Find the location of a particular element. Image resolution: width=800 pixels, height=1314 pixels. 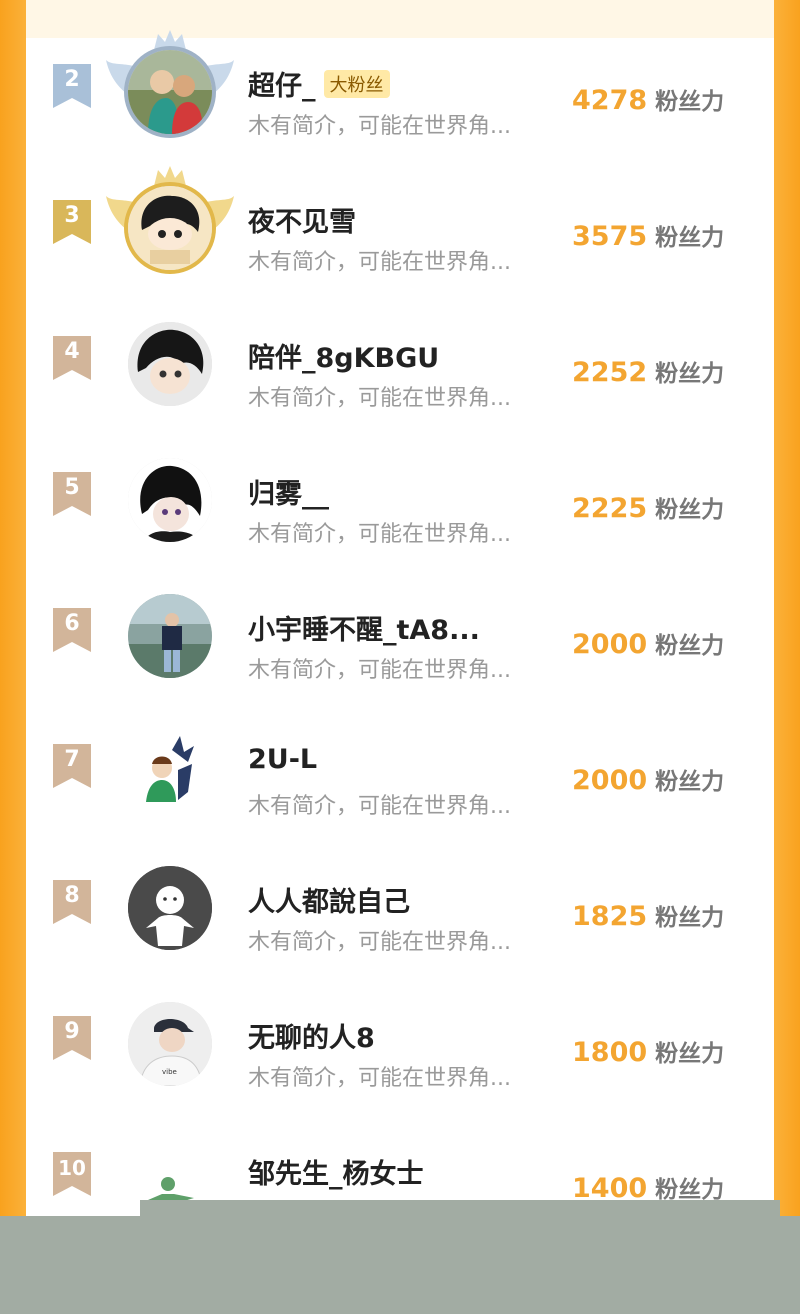

ranking-row: 4 陪伴_8gKBGU 木有简介，可能在世界角... 2252 粉丝力 is located at coordinates (400, 370).